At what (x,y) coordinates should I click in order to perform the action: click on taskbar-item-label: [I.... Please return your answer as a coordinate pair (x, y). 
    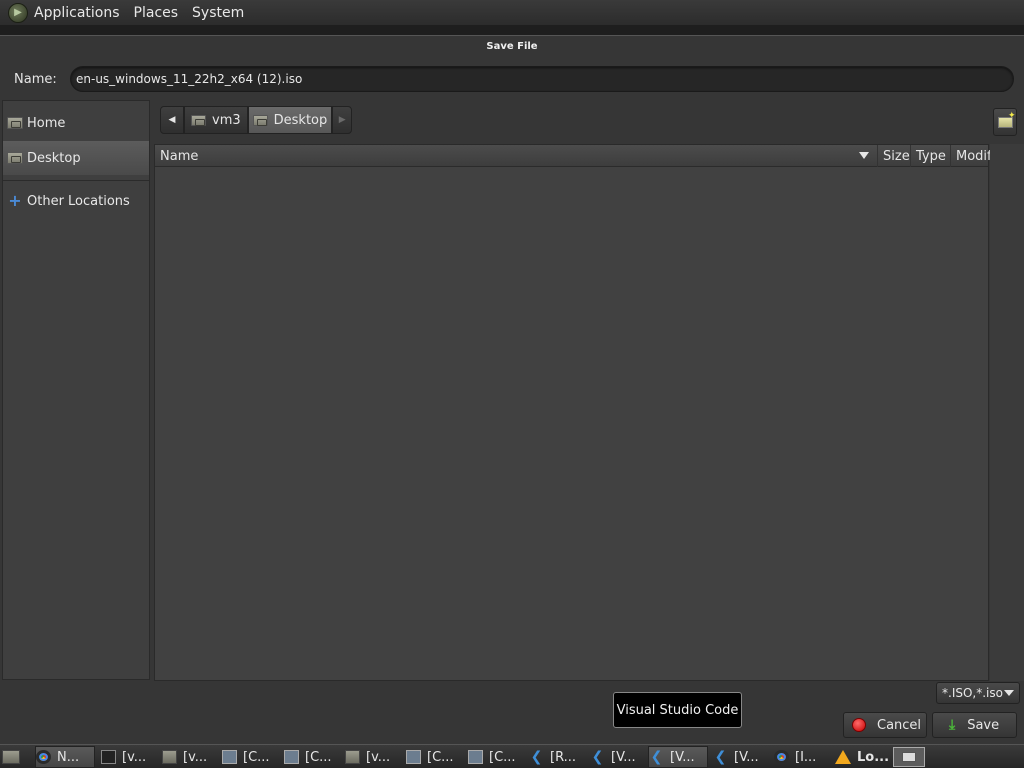
    Looking at the image, I should click on (806, 757).